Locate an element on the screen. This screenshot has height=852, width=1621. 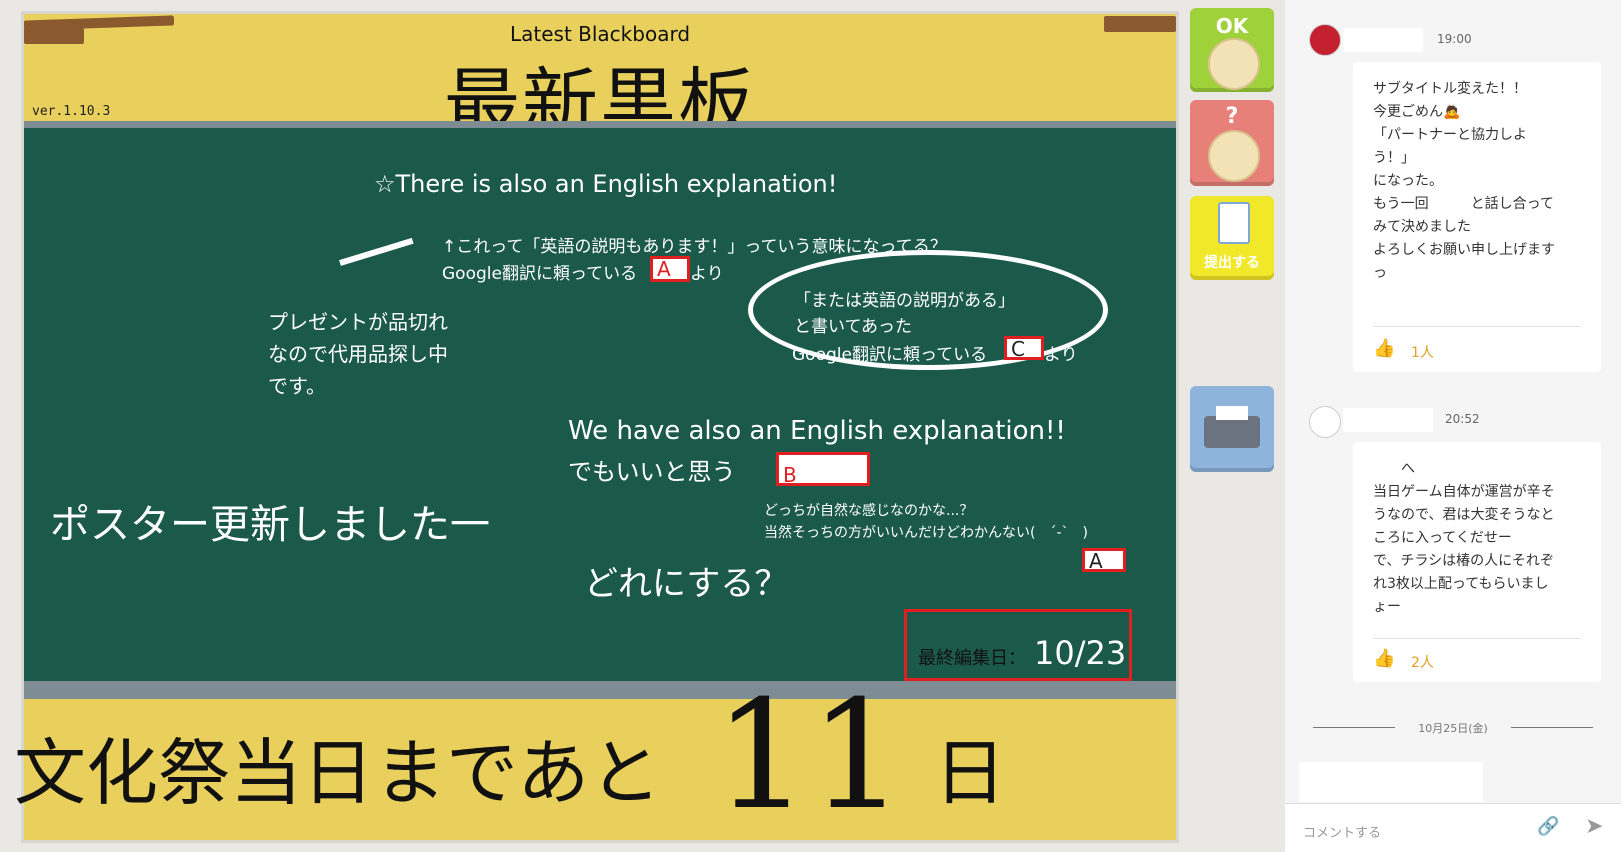
natural-line-1: どっちが自然な感じなのかな...？ is located at coordinates (869, 511).